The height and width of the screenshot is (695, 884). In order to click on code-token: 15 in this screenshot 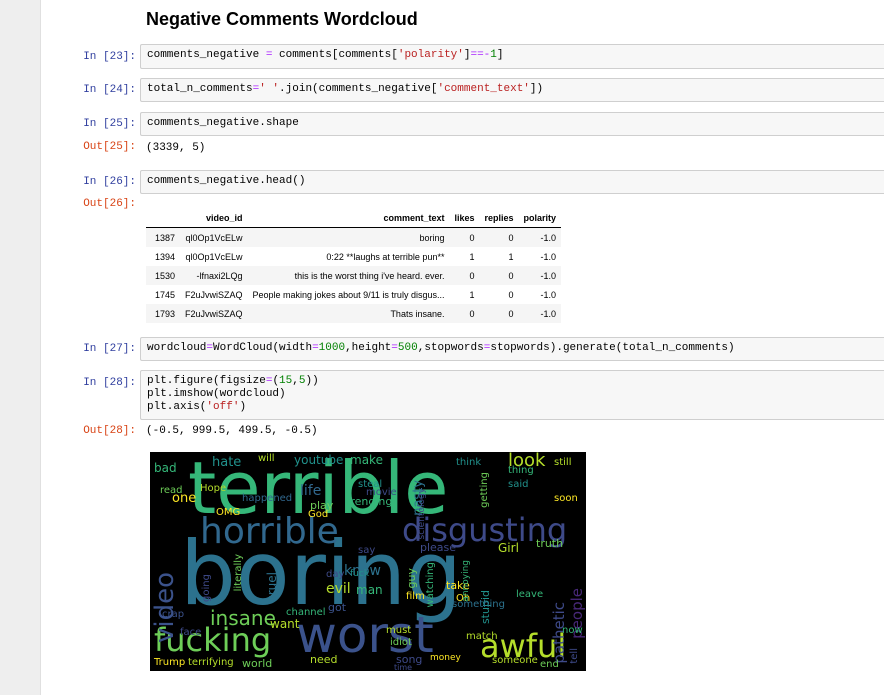, I will do `click(286, 381)`.